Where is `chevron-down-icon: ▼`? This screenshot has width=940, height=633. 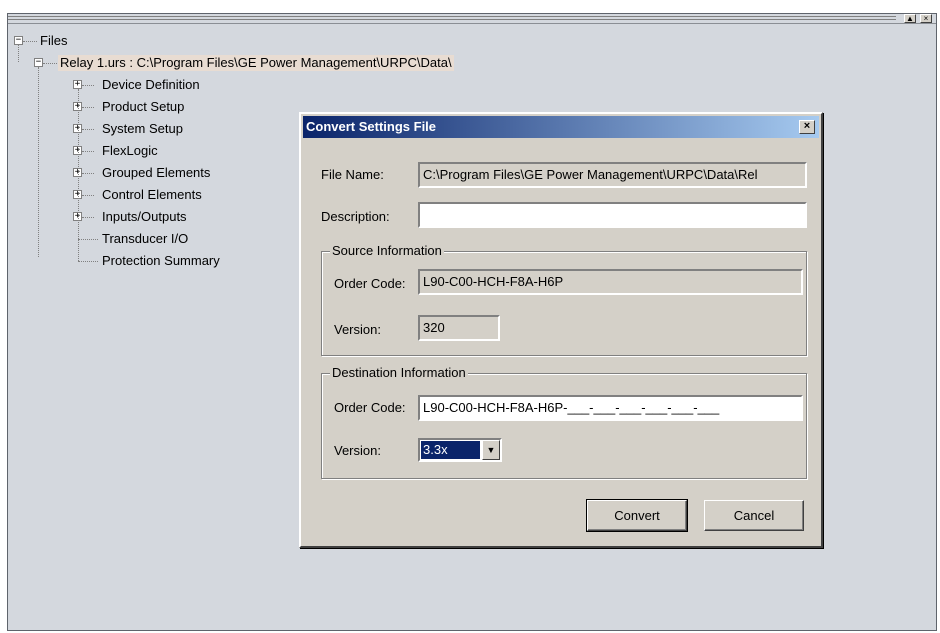
chevron-down-icon: ▼ is located at coordinates (491, 450).